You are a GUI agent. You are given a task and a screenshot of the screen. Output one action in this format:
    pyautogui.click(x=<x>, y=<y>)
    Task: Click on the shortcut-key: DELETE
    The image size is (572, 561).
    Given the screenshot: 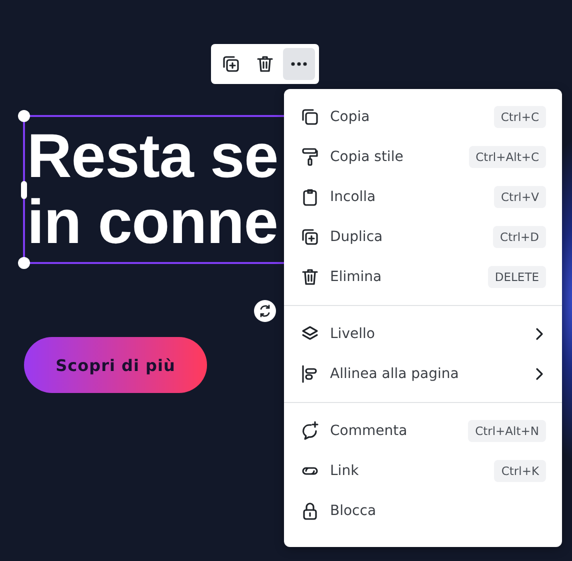 What is the action you would take?
    pyautogui.click(x=517, y=277)
    